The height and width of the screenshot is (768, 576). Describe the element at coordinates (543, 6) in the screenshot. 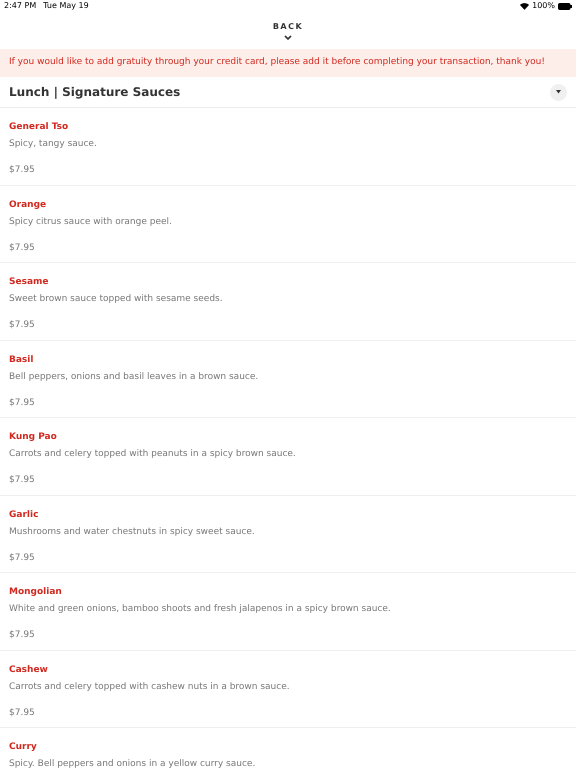

I see `battery-level: 100%` at that location.